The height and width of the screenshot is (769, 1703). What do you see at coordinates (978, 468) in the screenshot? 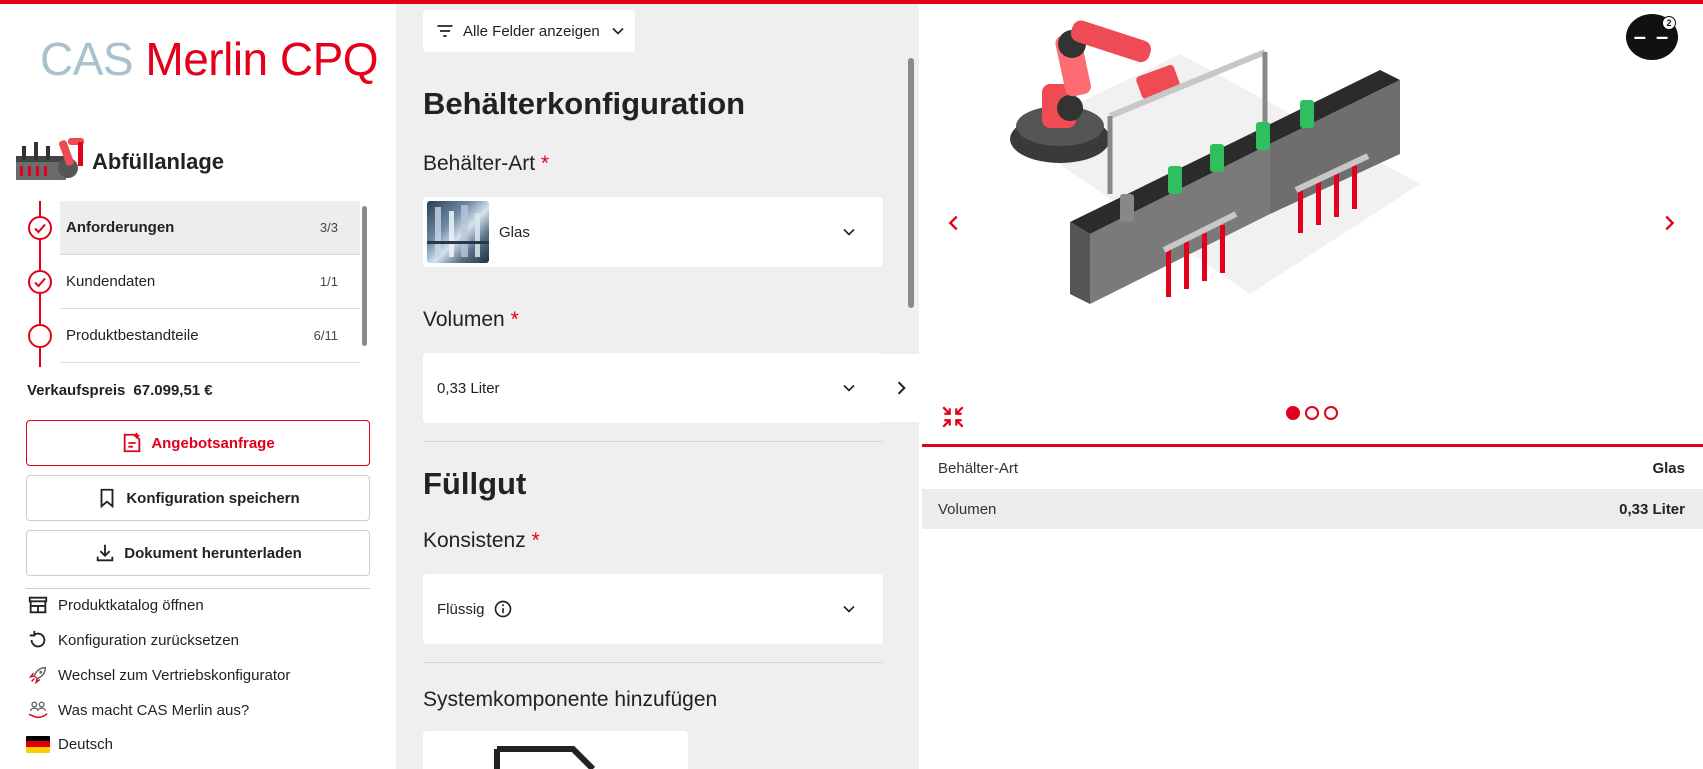
I see `summary-label: Behälter-Art` at bounding box center [978, 468].